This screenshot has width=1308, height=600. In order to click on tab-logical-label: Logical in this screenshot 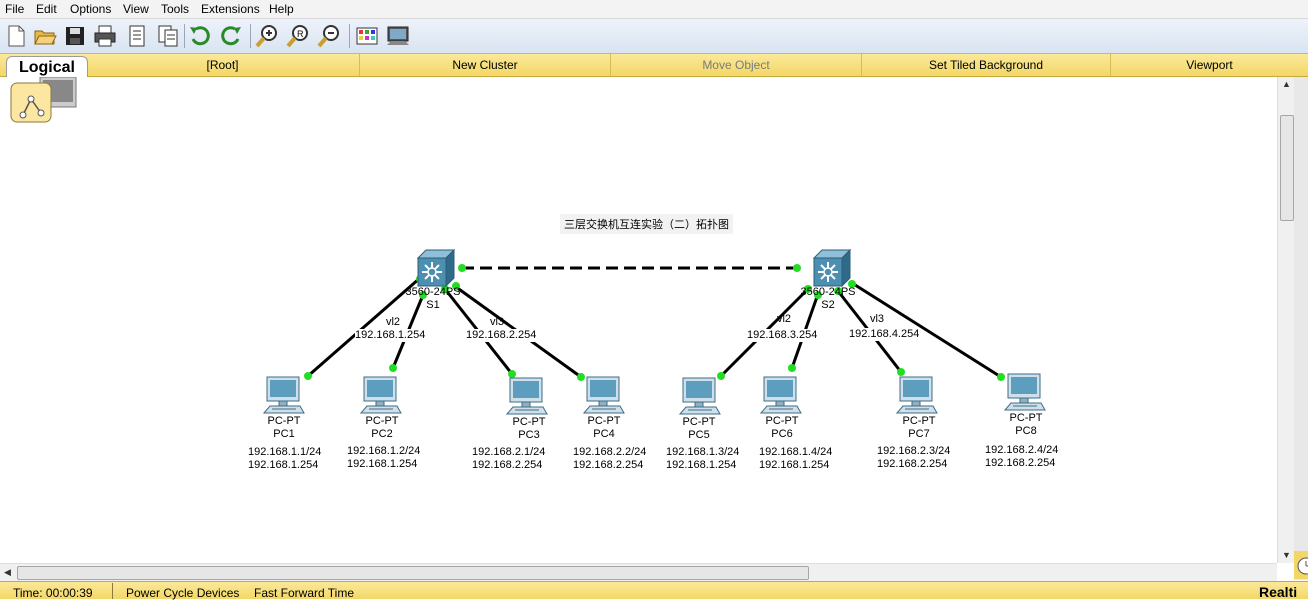, I will do `click(46, 67)`.